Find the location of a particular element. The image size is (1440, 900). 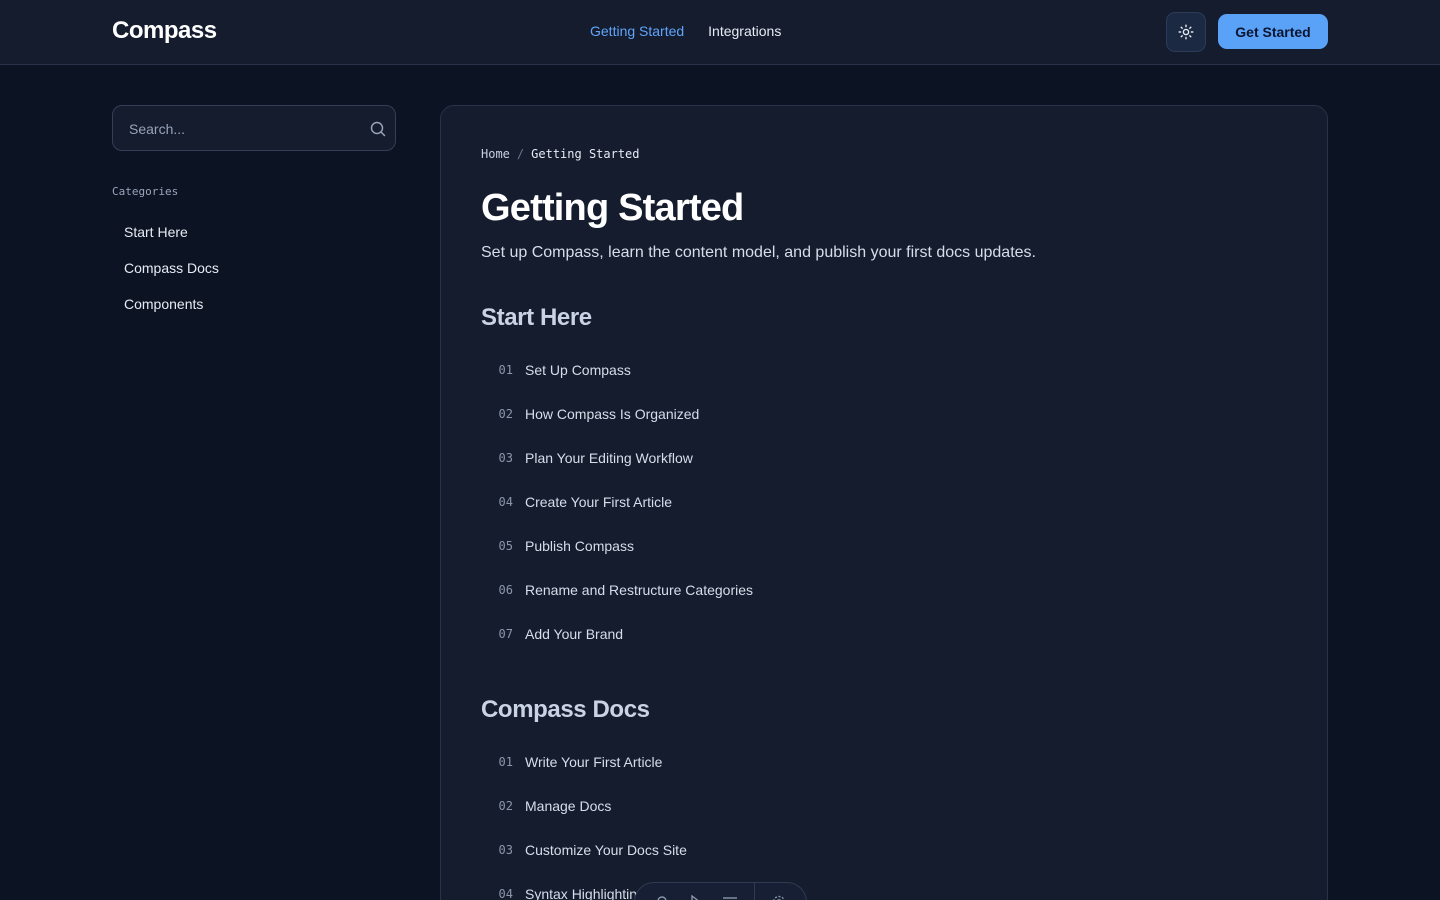

breadcrumb: Home / Getting Started is located at coordinates (560, 154).